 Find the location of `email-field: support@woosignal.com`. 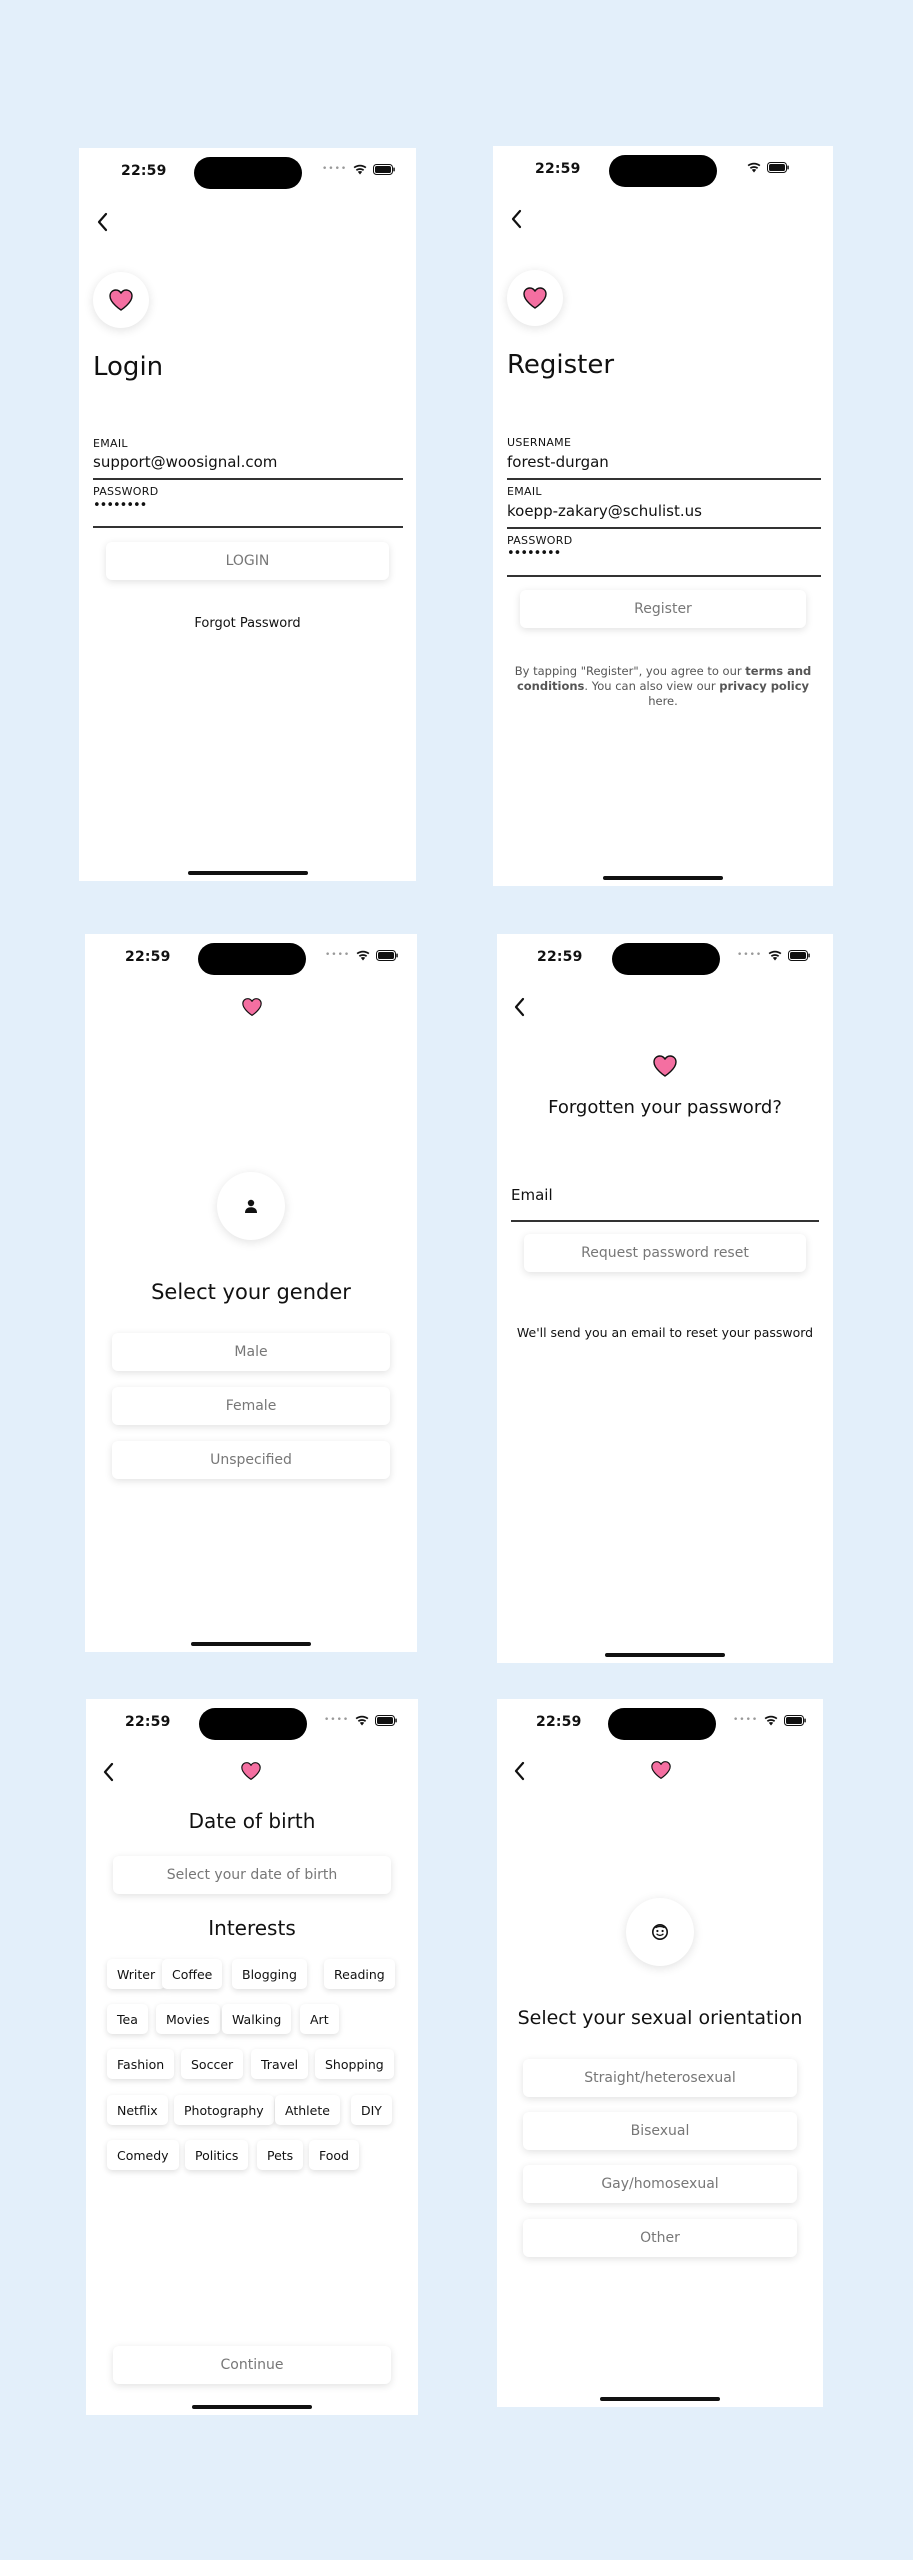

email-field: support@woosignal.com is located at coordinates (185, 462).